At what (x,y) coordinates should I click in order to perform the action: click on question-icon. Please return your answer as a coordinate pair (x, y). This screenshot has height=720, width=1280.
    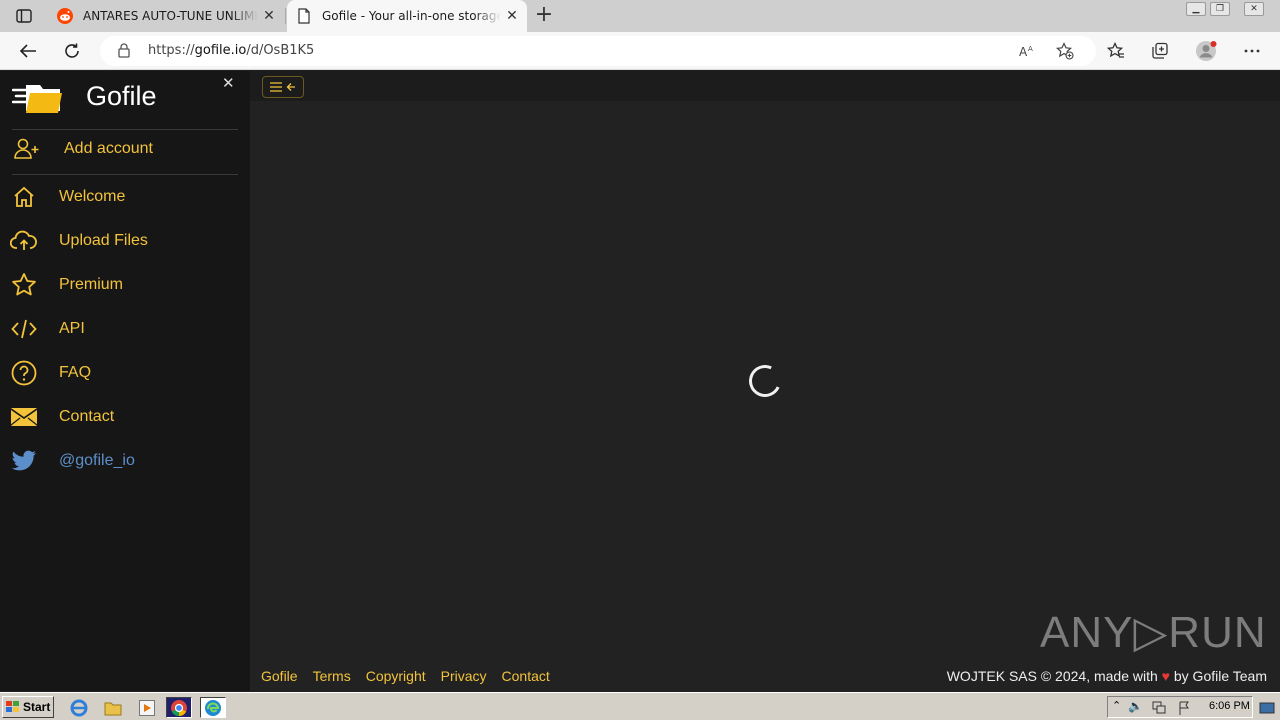
    Looking at the image, I should click on (24, 373).